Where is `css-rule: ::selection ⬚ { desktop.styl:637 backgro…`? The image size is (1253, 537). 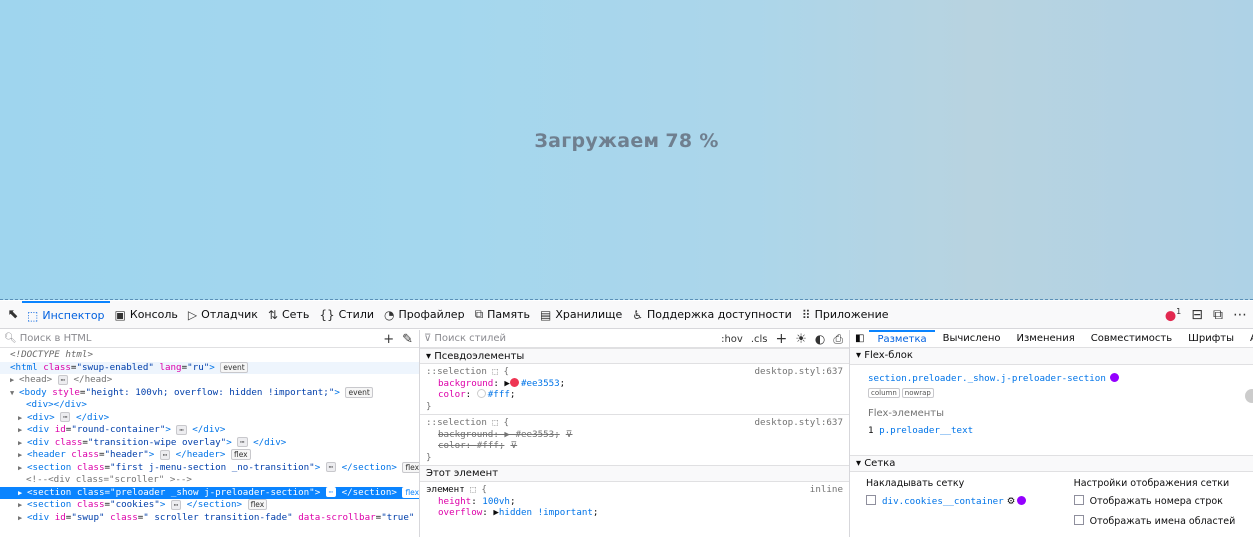 css-rule: ::selection ⬚ { desktop.styl:637 backgro… is located at coordinates (634, 389).